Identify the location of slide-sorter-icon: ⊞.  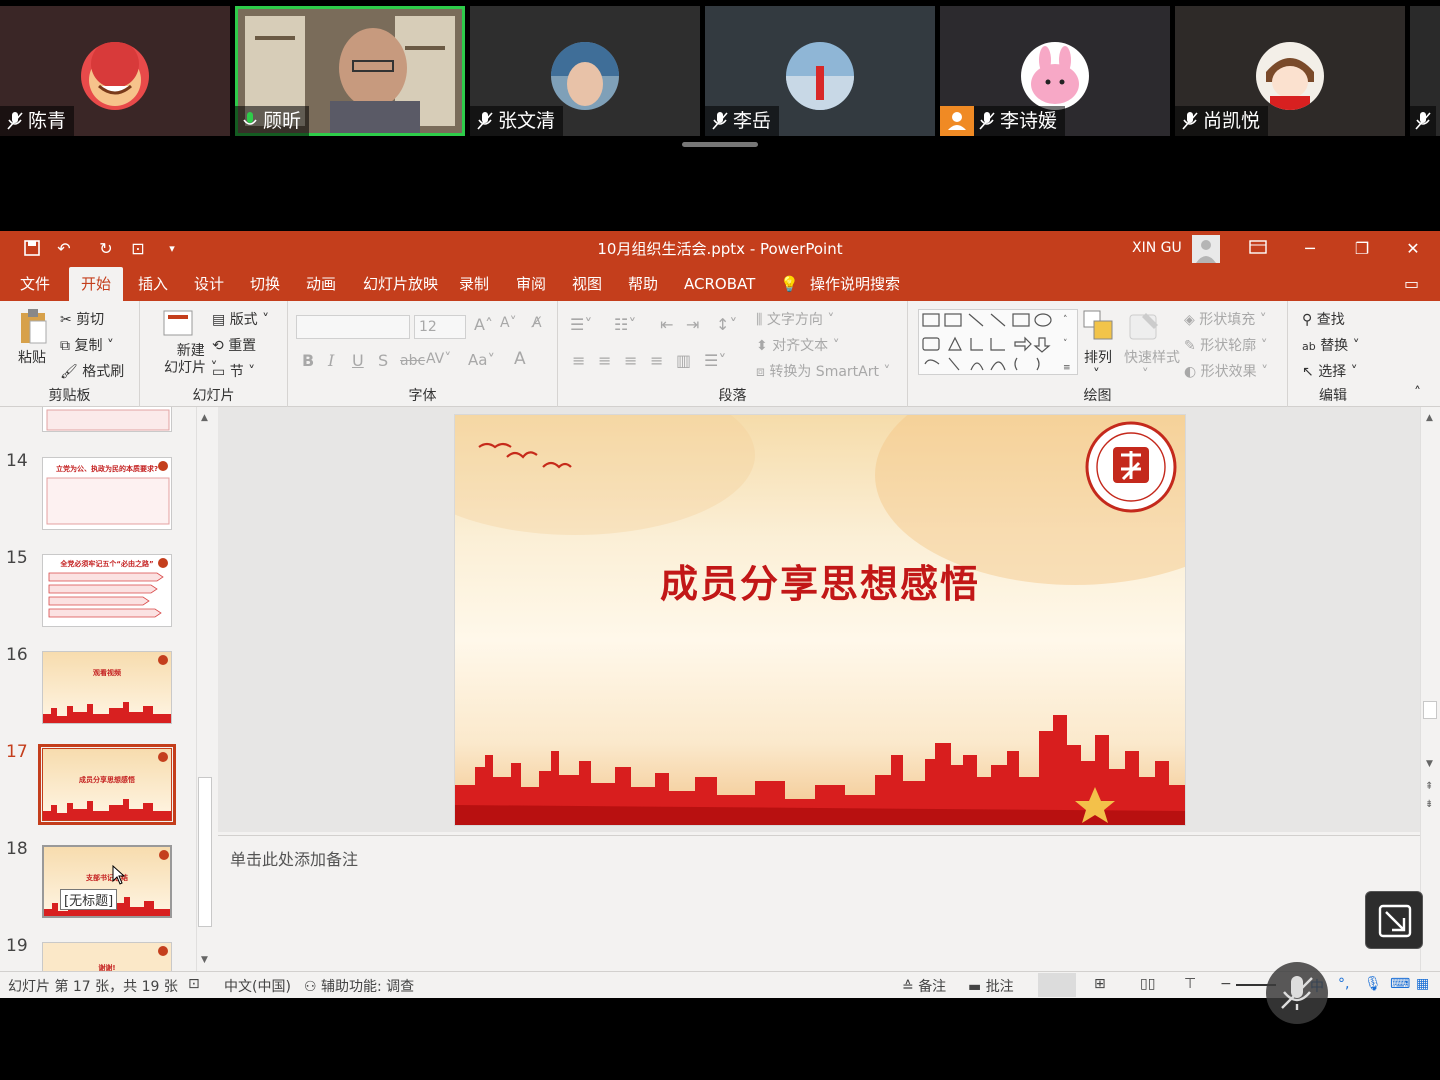
(1100, 984).